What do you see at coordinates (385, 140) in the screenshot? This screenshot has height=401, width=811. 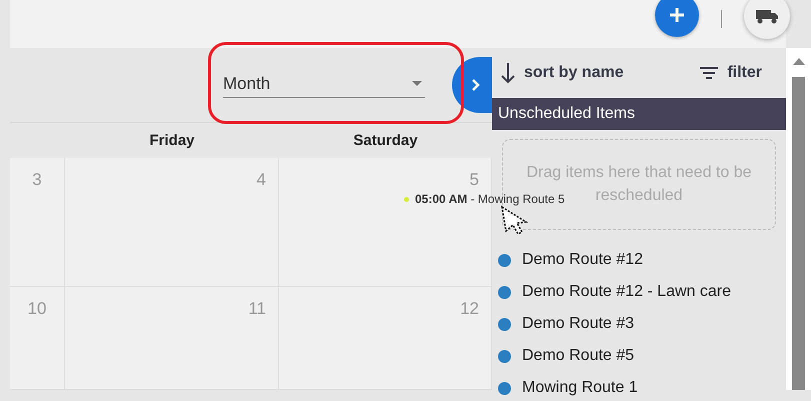 I see `weekday-header: Saturday` at bounding box center [385, 140].